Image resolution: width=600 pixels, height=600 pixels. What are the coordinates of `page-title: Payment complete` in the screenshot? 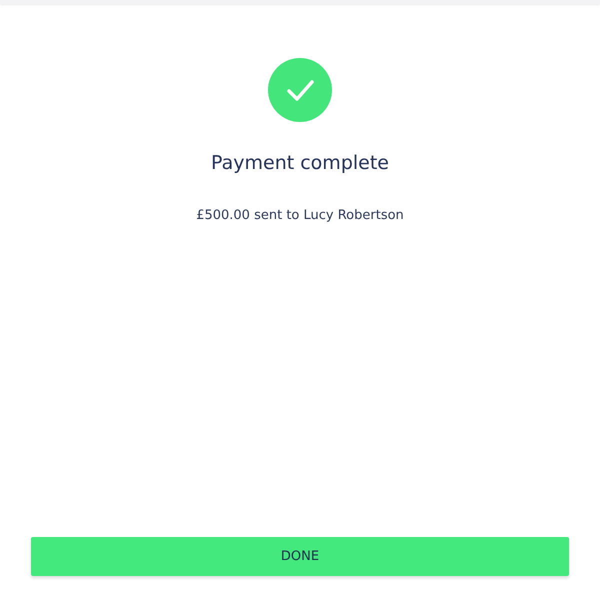 It's located at (300, 163).